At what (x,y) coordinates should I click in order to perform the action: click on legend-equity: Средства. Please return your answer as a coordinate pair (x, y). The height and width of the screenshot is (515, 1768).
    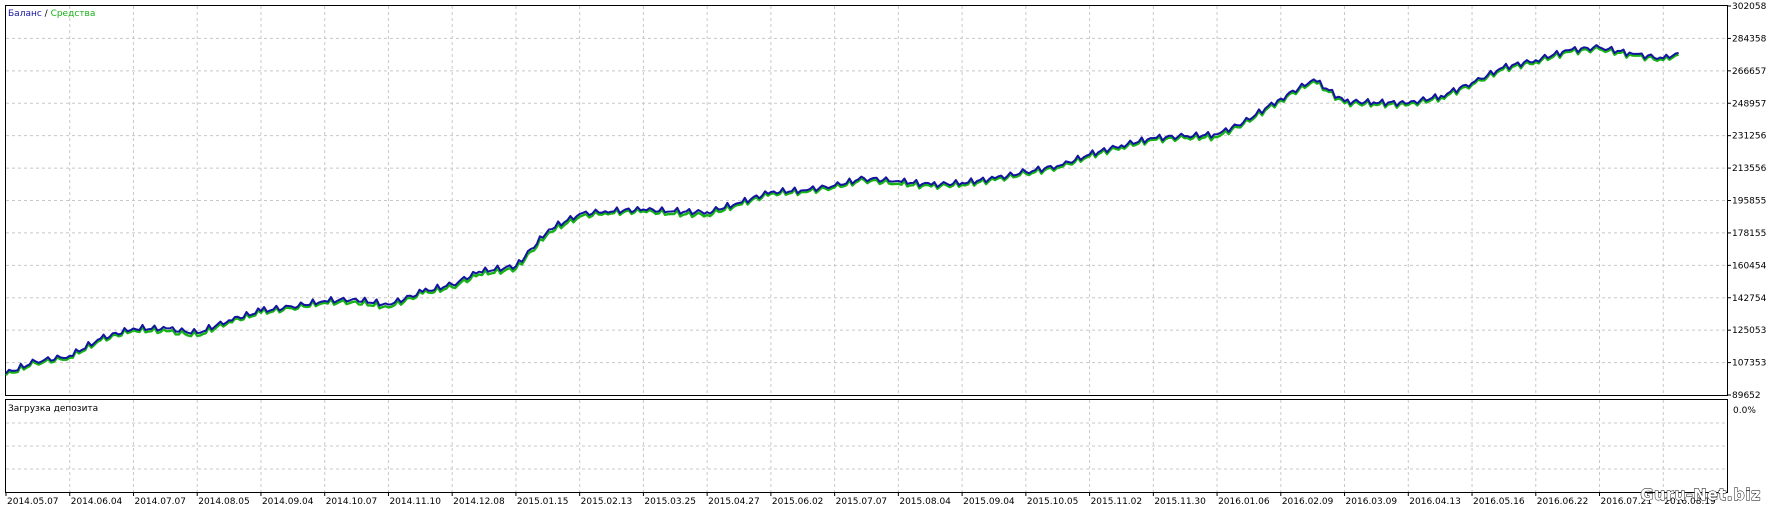
    Looking at the image, I should click on (73, 14).